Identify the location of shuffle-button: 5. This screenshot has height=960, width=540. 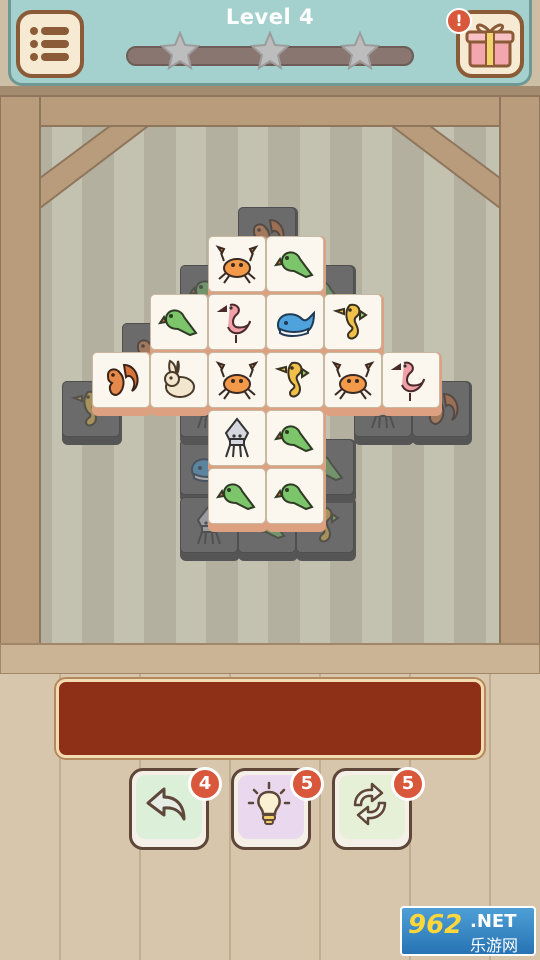
(378, 808).